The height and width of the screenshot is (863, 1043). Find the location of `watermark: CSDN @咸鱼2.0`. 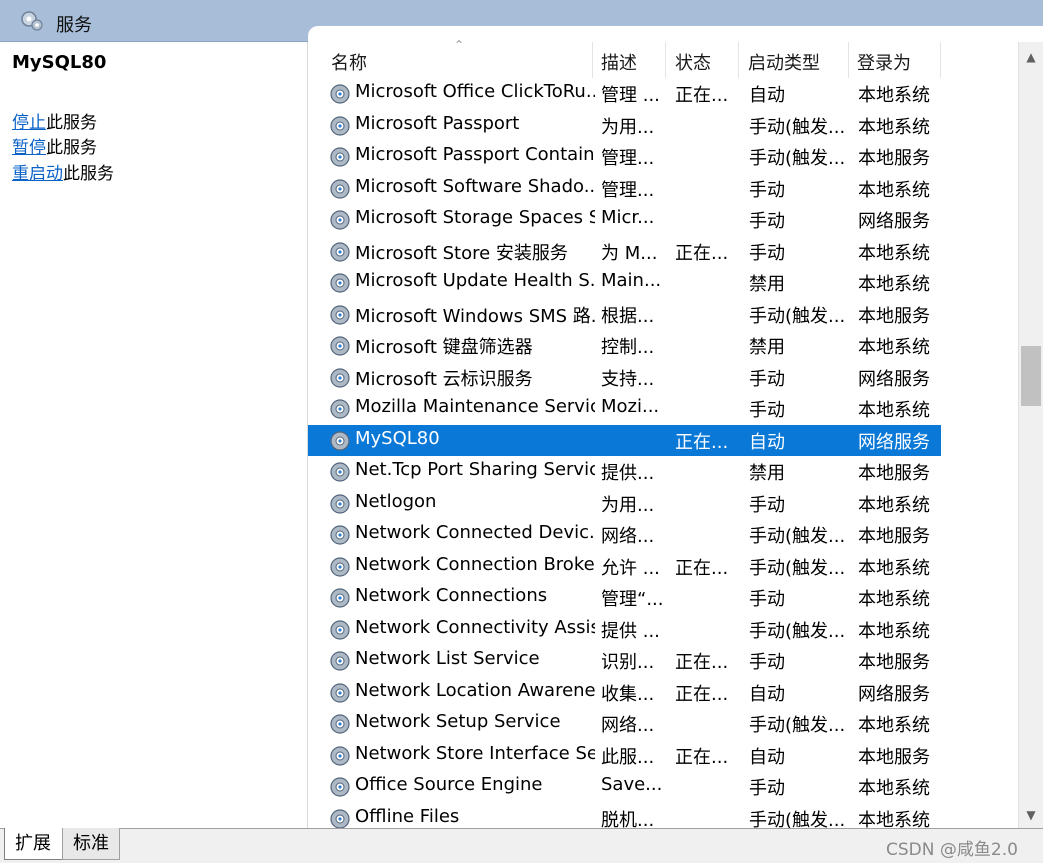

watermark: CSDN @咸鱼2.0 is located at coordinates (952, 850).